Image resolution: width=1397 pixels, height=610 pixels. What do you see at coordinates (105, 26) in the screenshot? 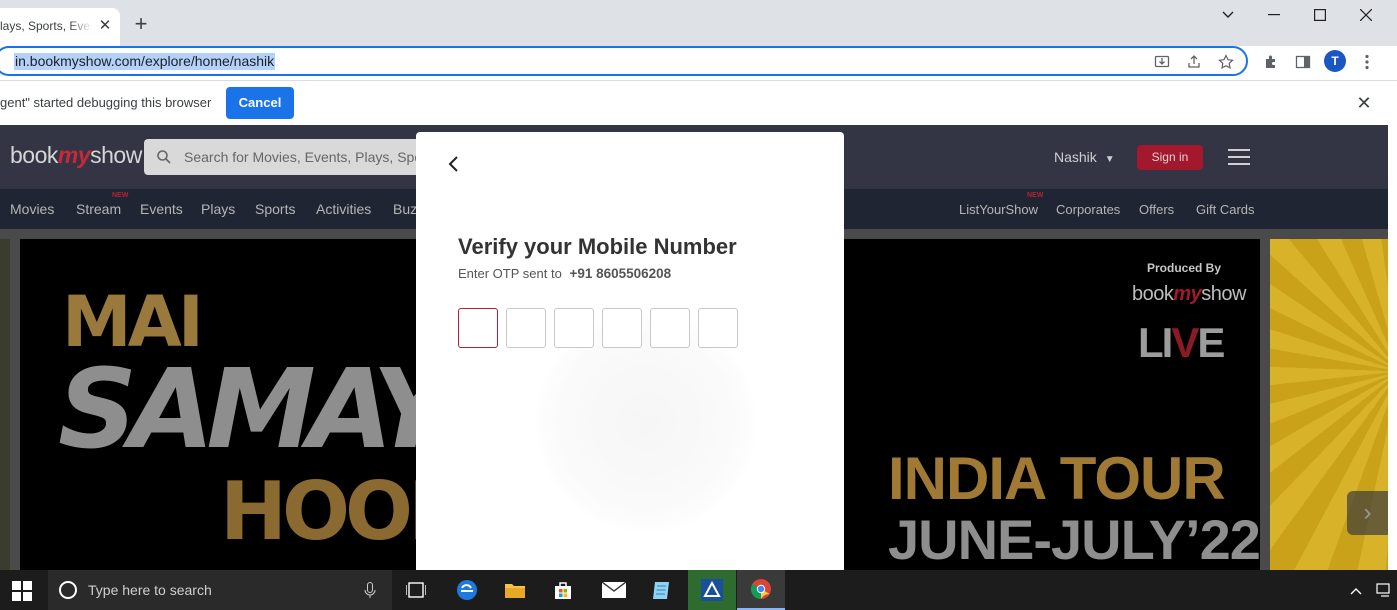
I see `tab-close-icon: ✕` at bounding box center [105, 26].